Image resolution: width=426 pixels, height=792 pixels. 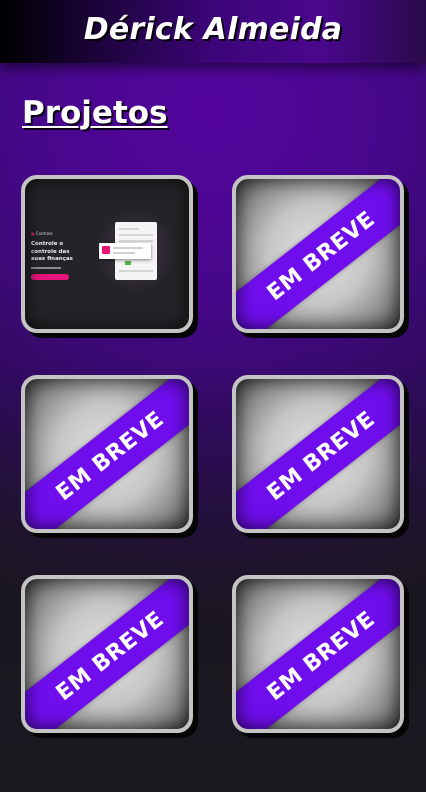 What do you see at coordinates (95, 113) in the screenshot?
I see `projects-section-title: Projetos` at bounding box center [95, 113].